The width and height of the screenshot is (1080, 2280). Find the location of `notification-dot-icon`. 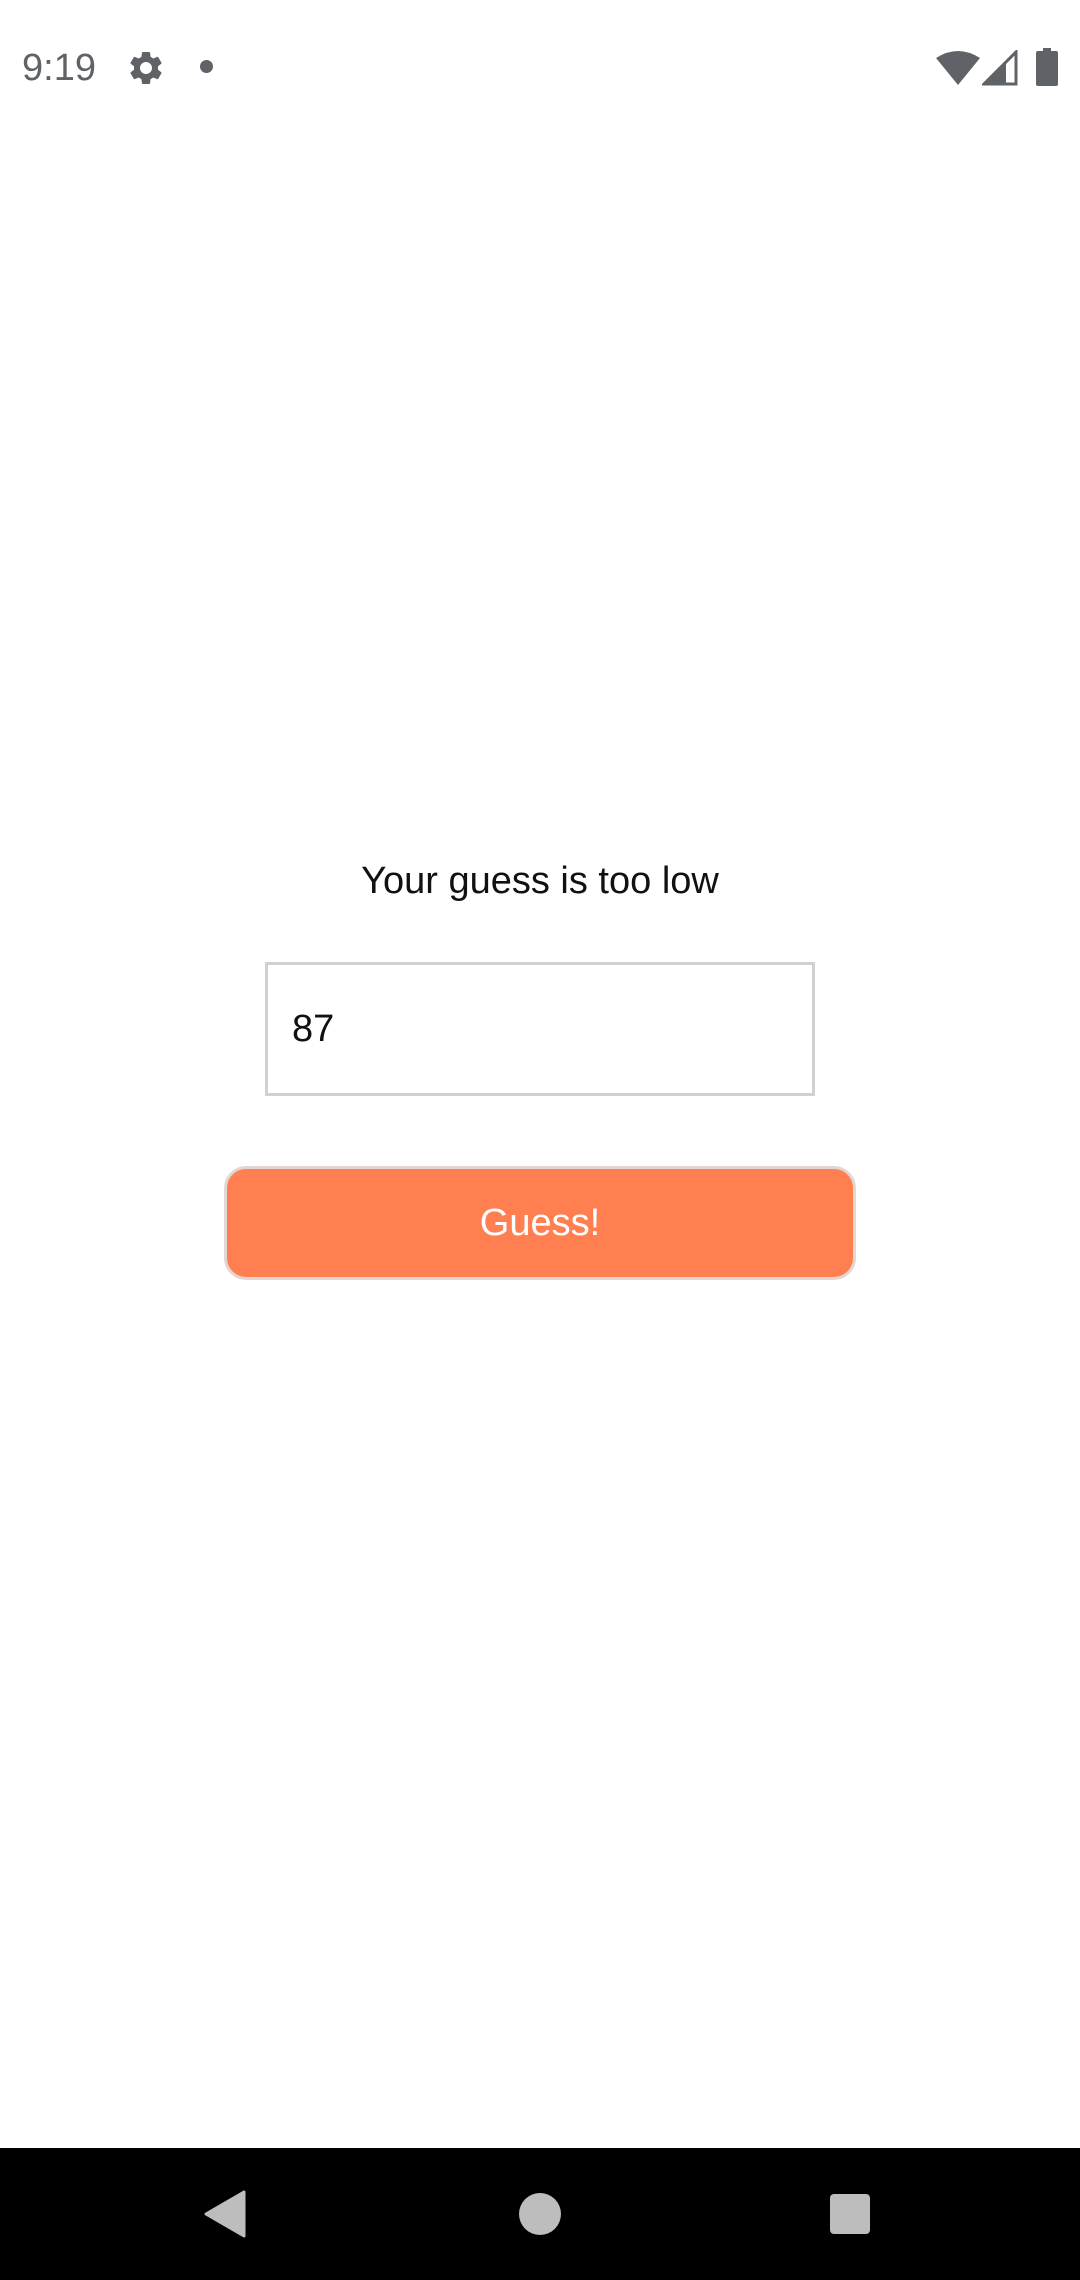

notification-dot-icon is located at coordinates (206, 66).